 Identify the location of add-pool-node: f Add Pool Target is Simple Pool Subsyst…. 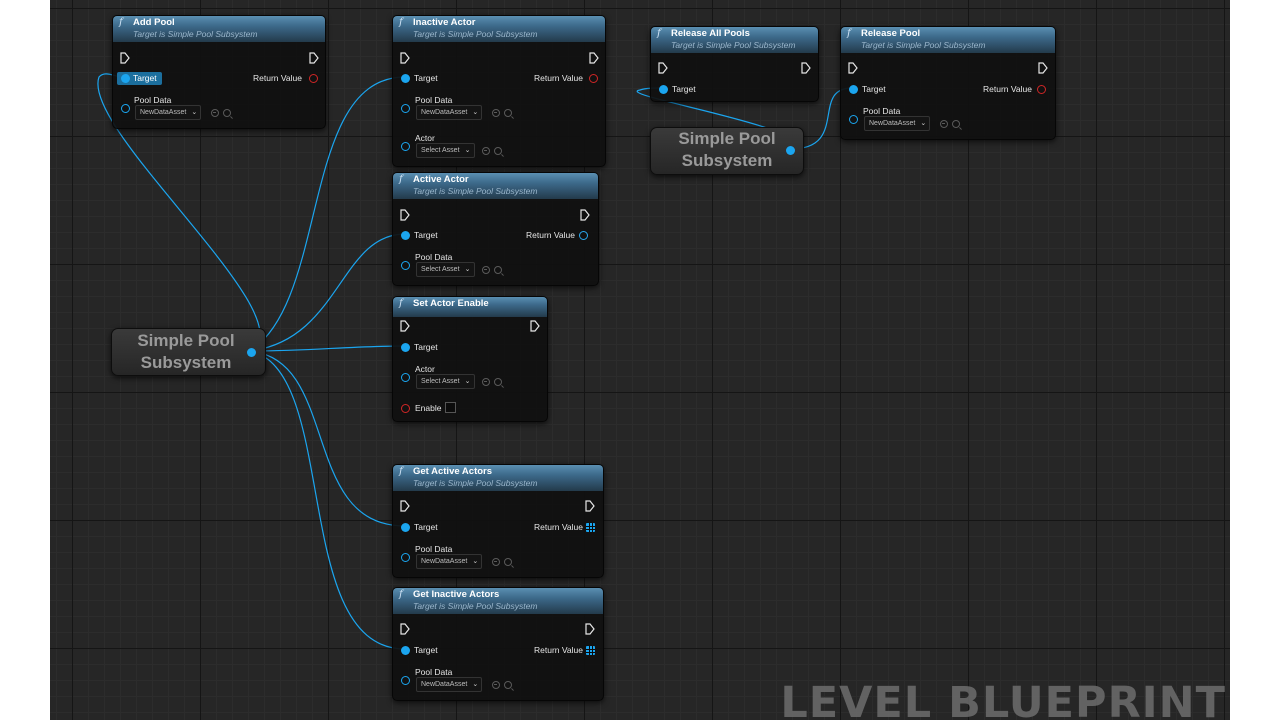
(219, 72).